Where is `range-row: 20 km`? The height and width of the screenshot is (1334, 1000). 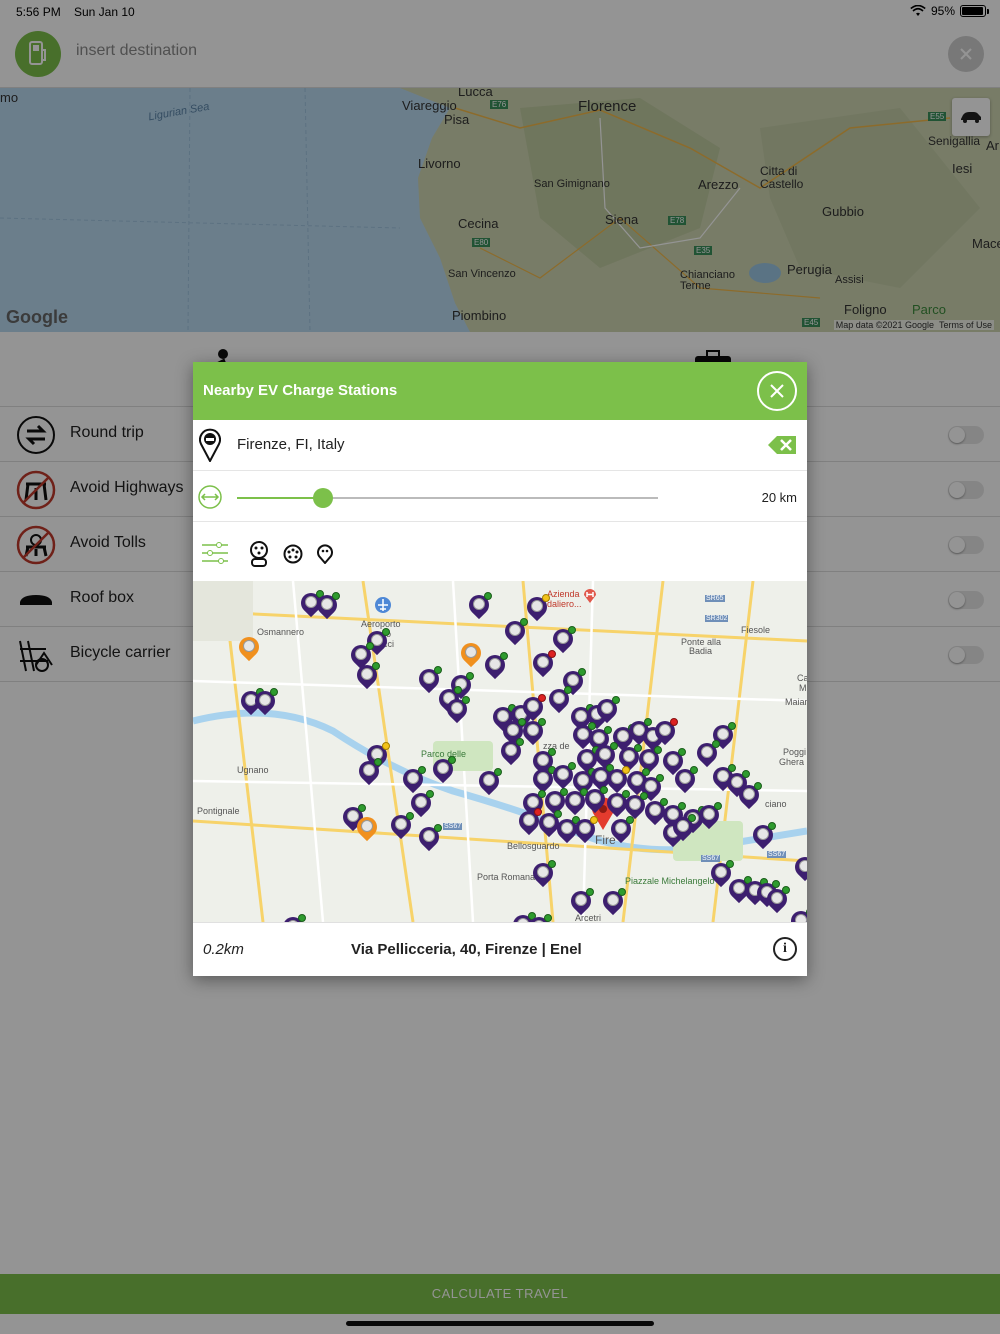
range-row: 20 km is located at coordinates (500, 496).